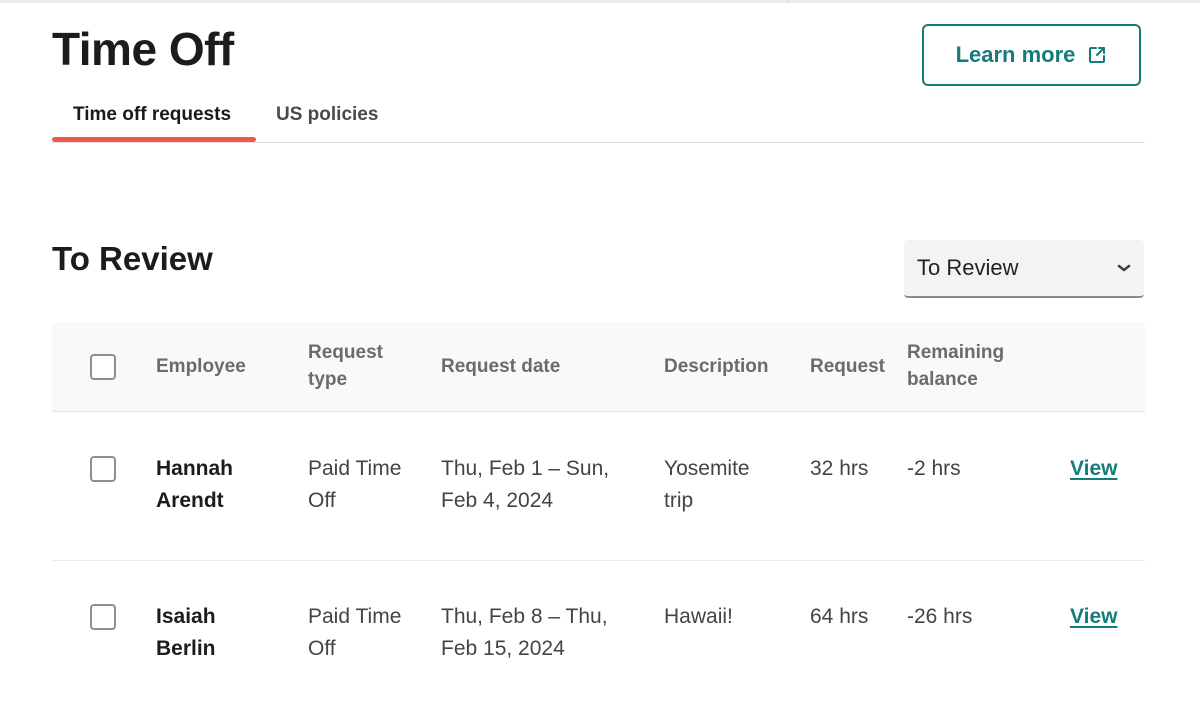  What do you see at coordinates (698, 616) in the screenshot?
I see `description-line1: Hawaii!` at bounding box center [698, 616].